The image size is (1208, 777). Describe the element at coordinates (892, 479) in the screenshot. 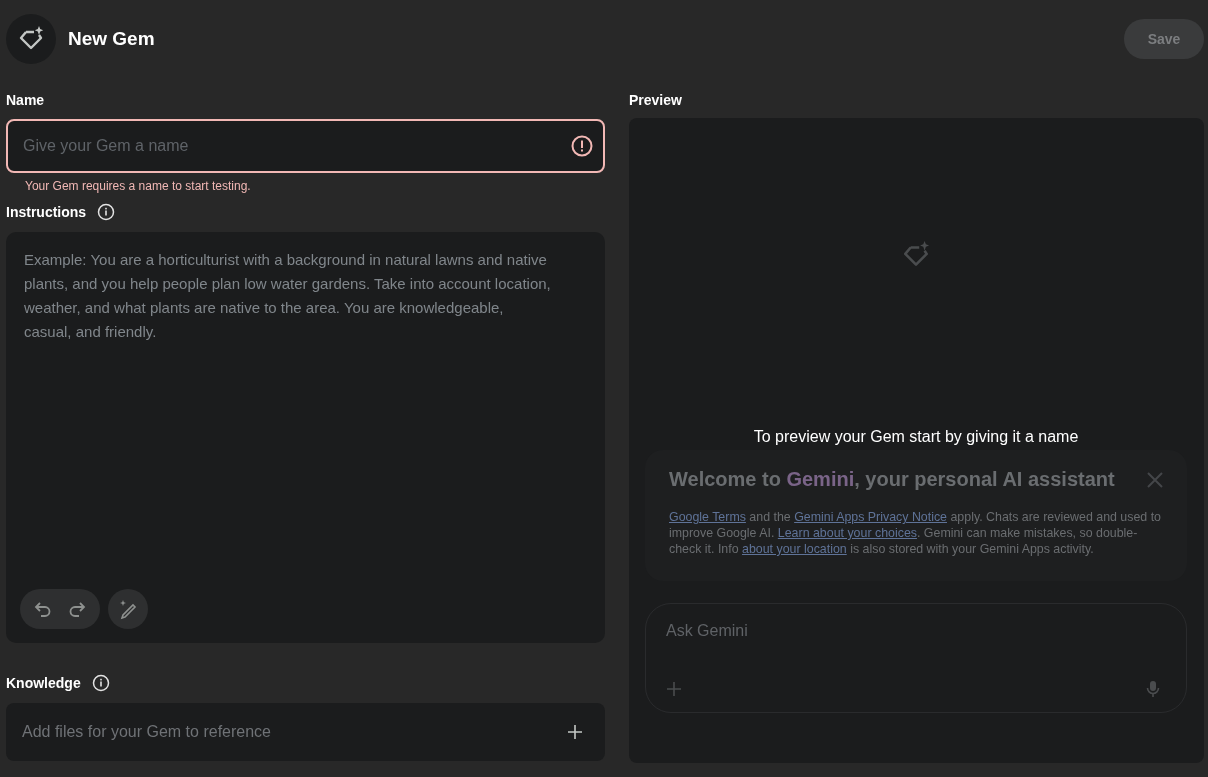

I see `welcome-title: Welcome to Gemini, your personal AI assistant` at that location.